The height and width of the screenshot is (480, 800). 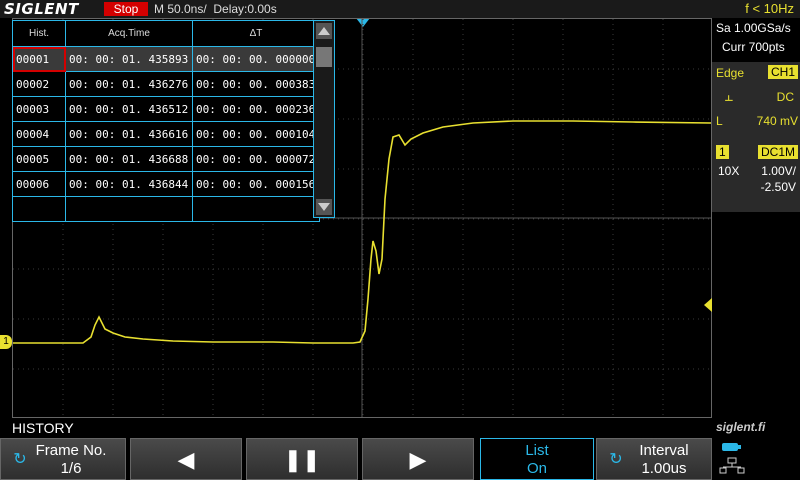 What do you see at coordinates (785, 97) in the screenshot?
I see `trigger-coupling: DC` at bounding box center [785, 97].